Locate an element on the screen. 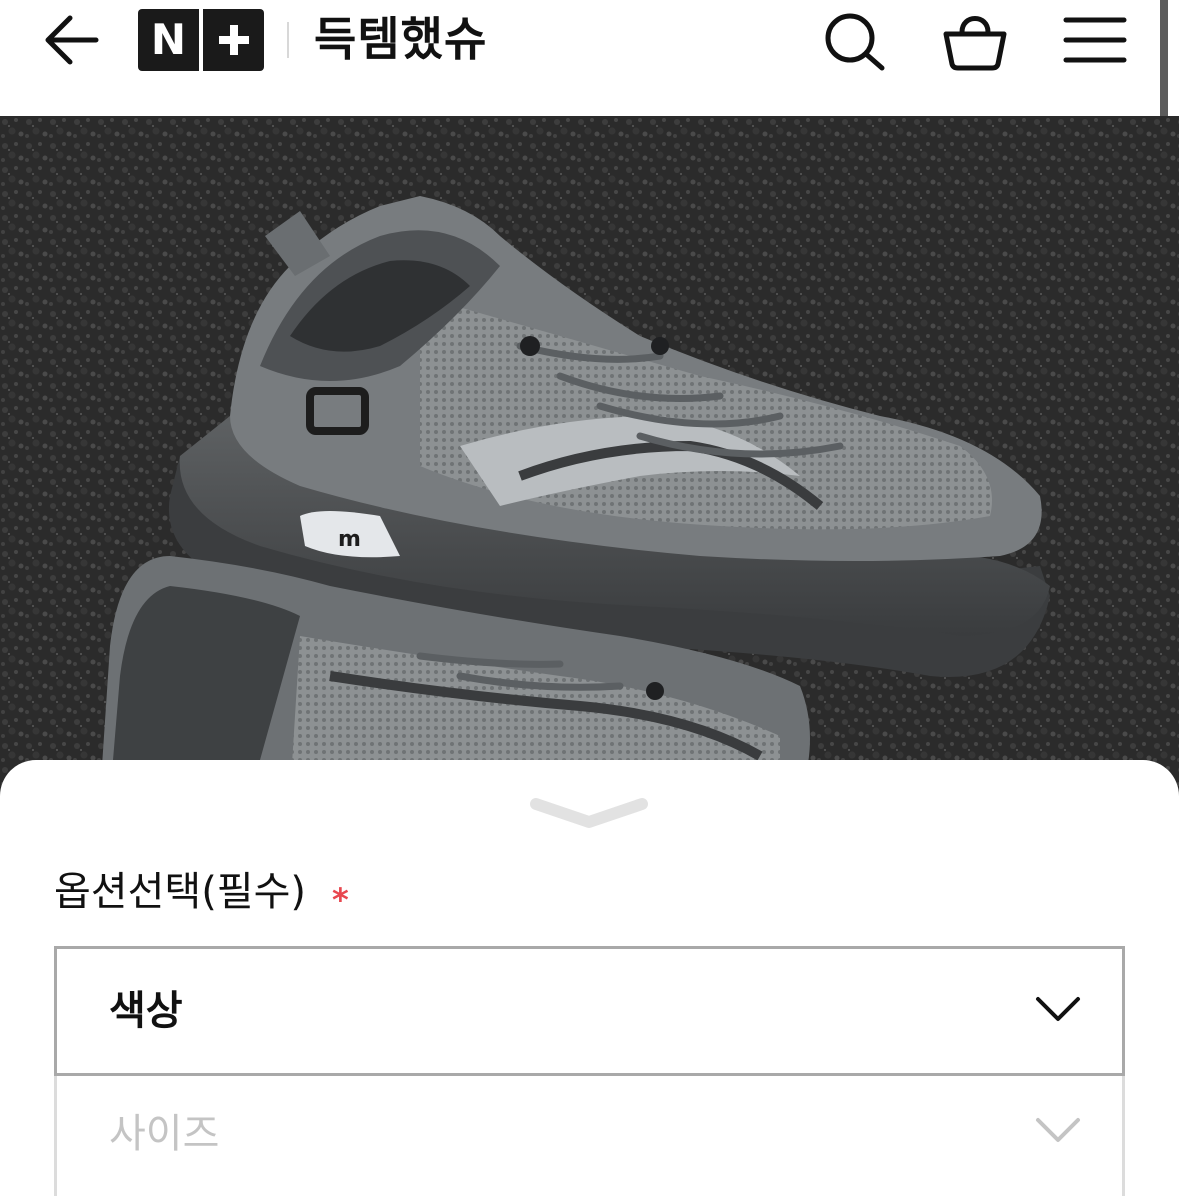 This screenshot has width=1179, height=1200. back-button is located at coordinates (73, 41).